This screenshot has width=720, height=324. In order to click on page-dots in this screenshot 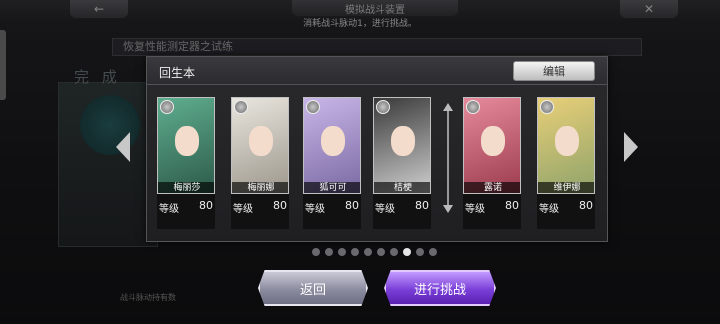, I will do `click(377, 253)`.